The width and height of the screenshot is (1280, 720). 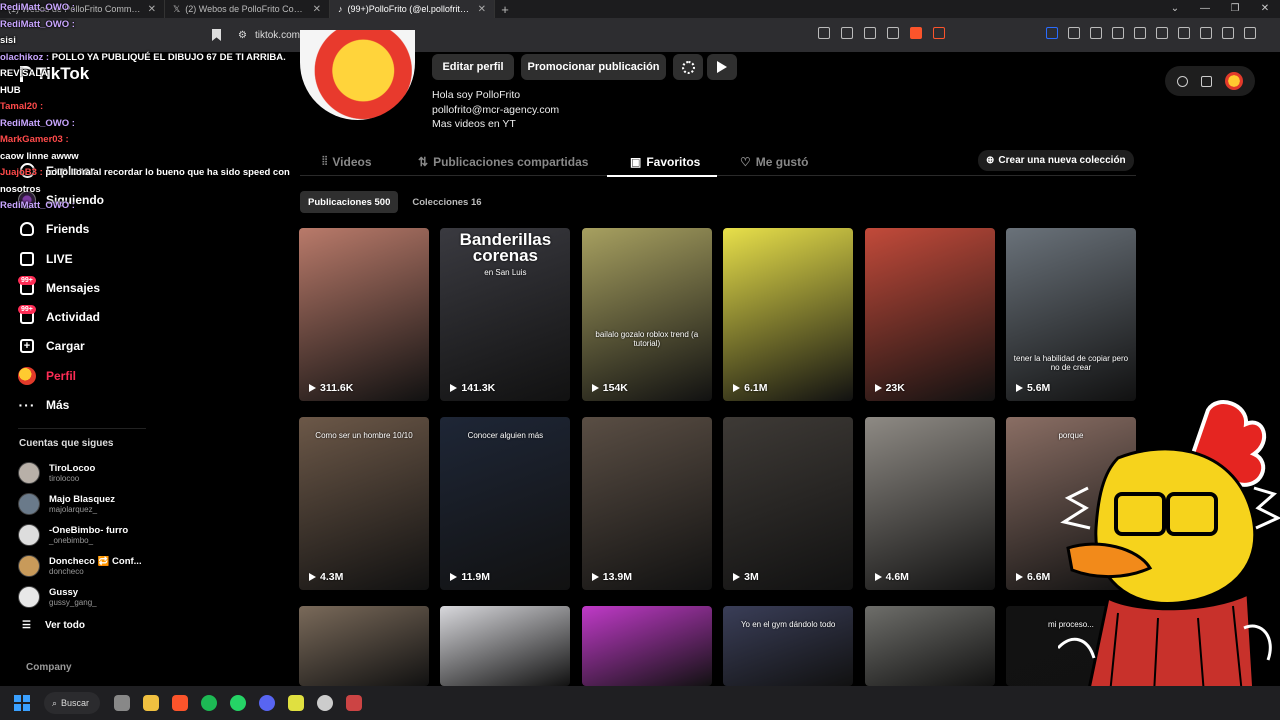 What do you see at coordinates (593, 67) in the screenshot?
I see `promote-post-button: Promocionar publicación` at bounding box center [593, 67].